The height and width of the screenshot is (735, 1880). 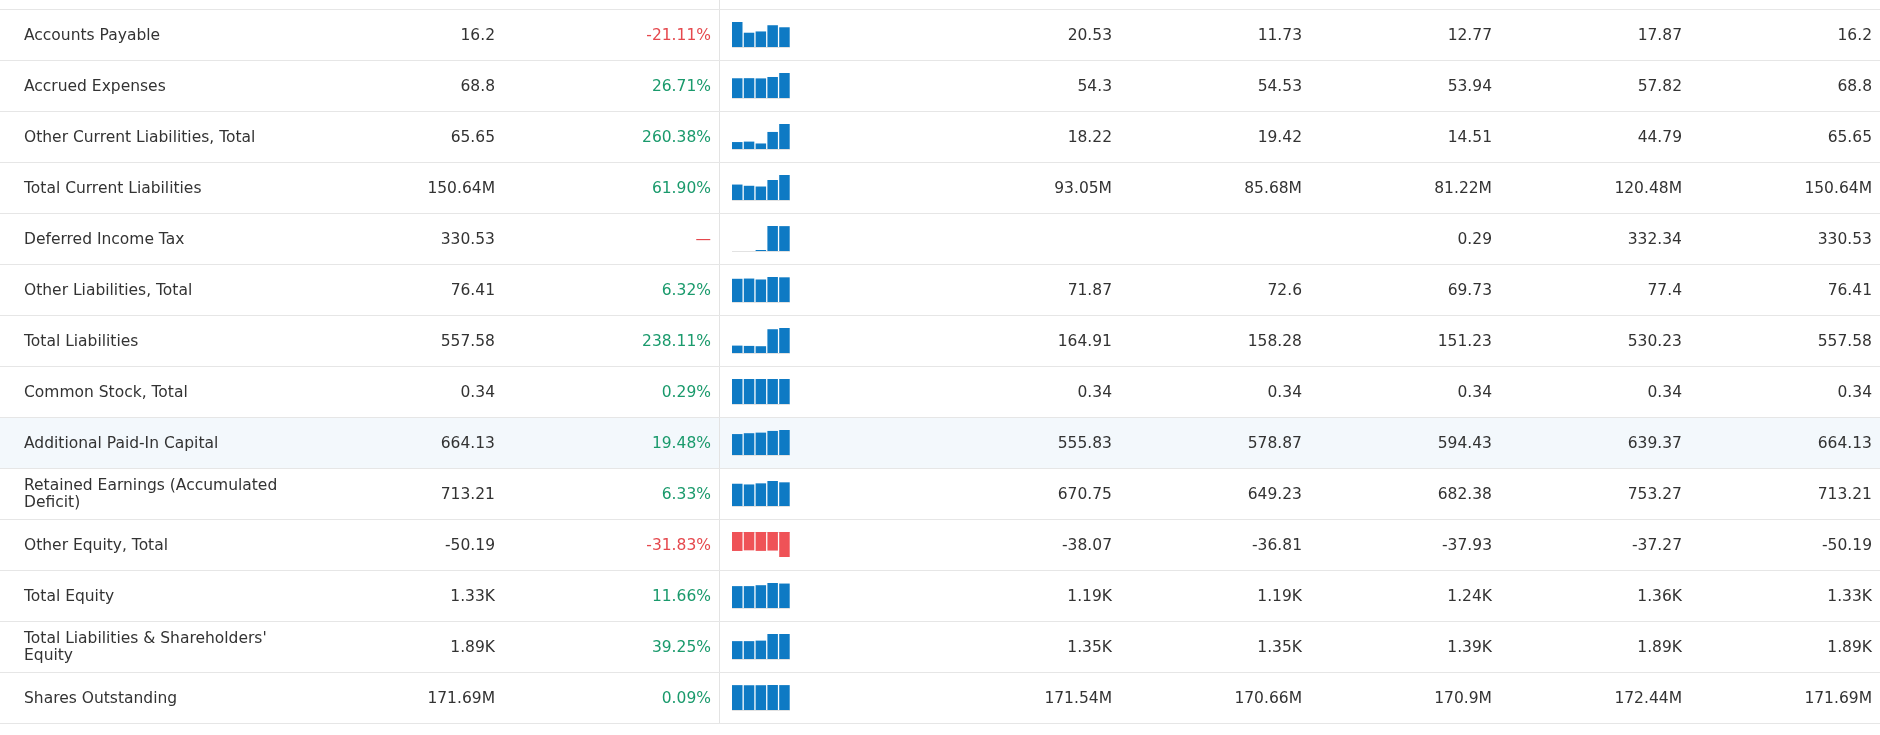 I want to click on row-label: Other Liabilities, Total, so click(x=108, y=289).